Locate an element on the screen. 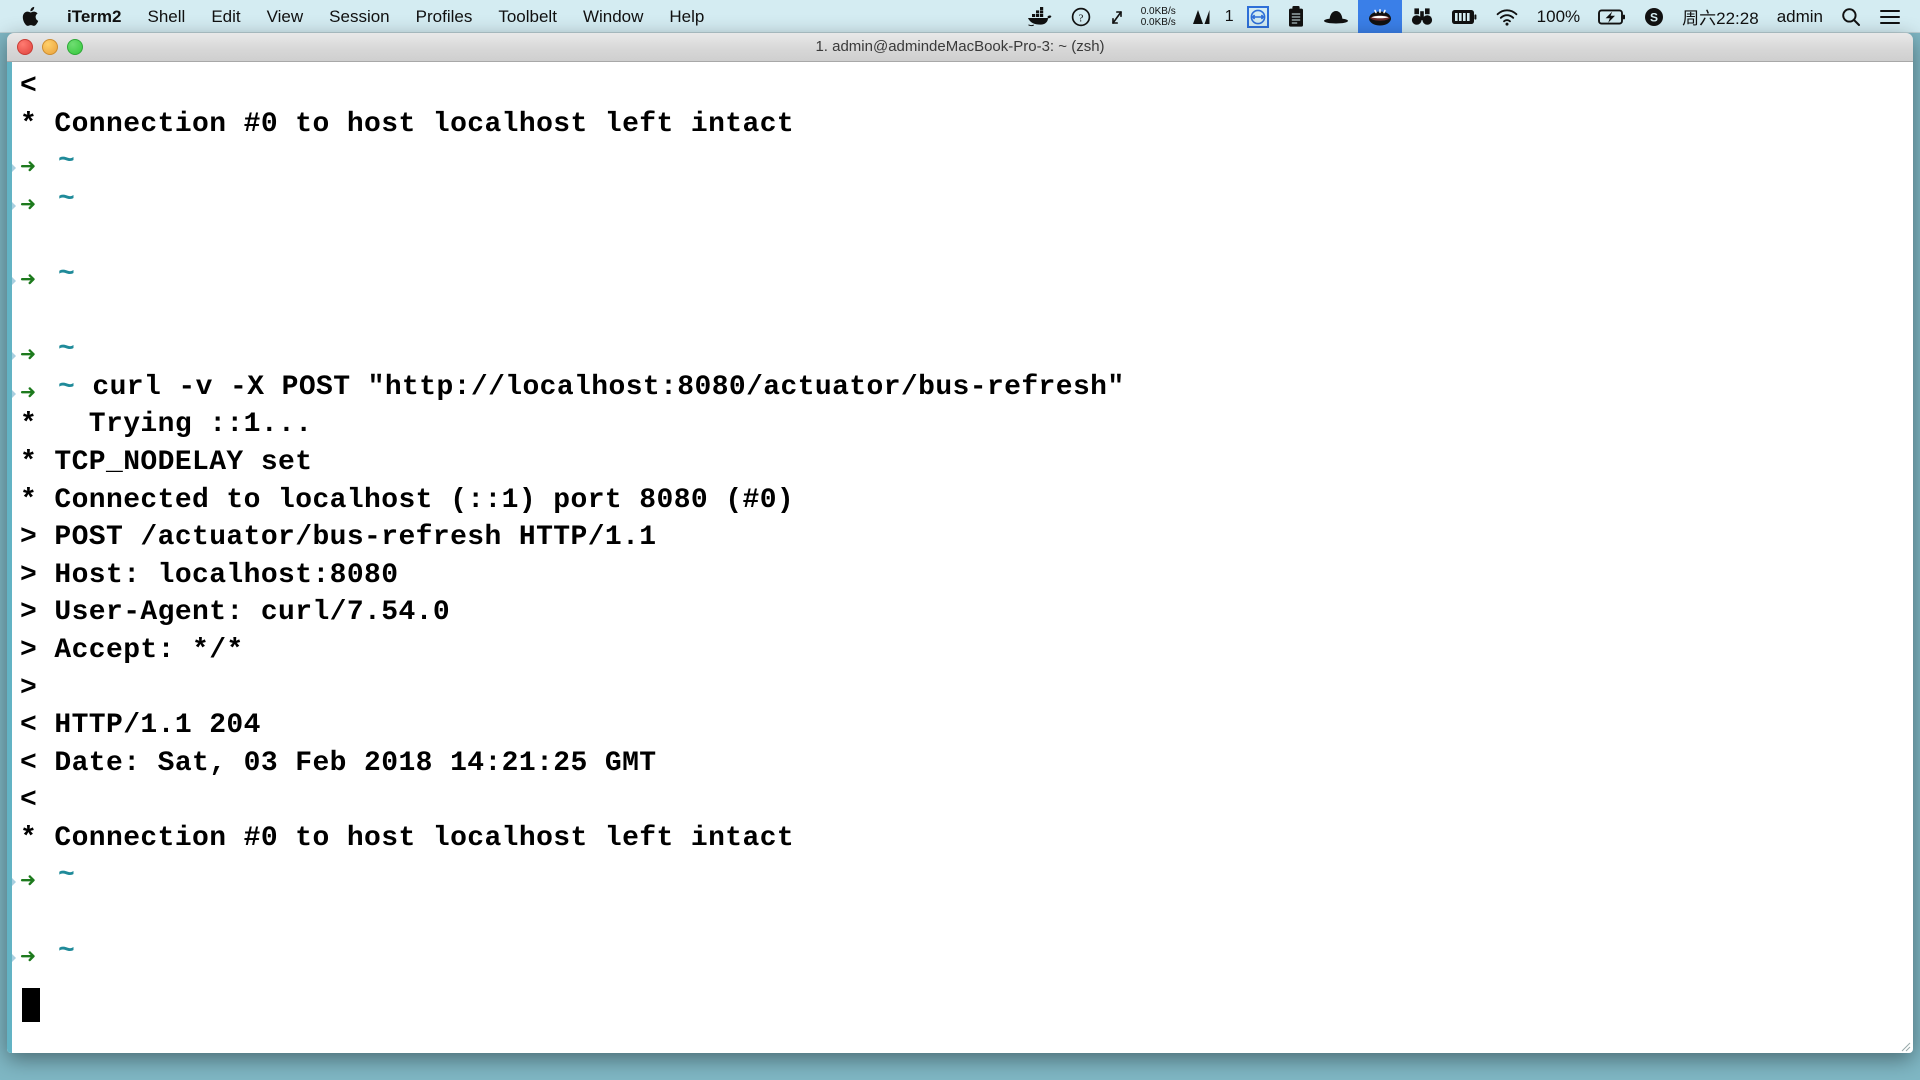 Image resolution: width=1920 pixels, height=1080 pixels. menu-item-view: View is located at coordinates (285, 16).